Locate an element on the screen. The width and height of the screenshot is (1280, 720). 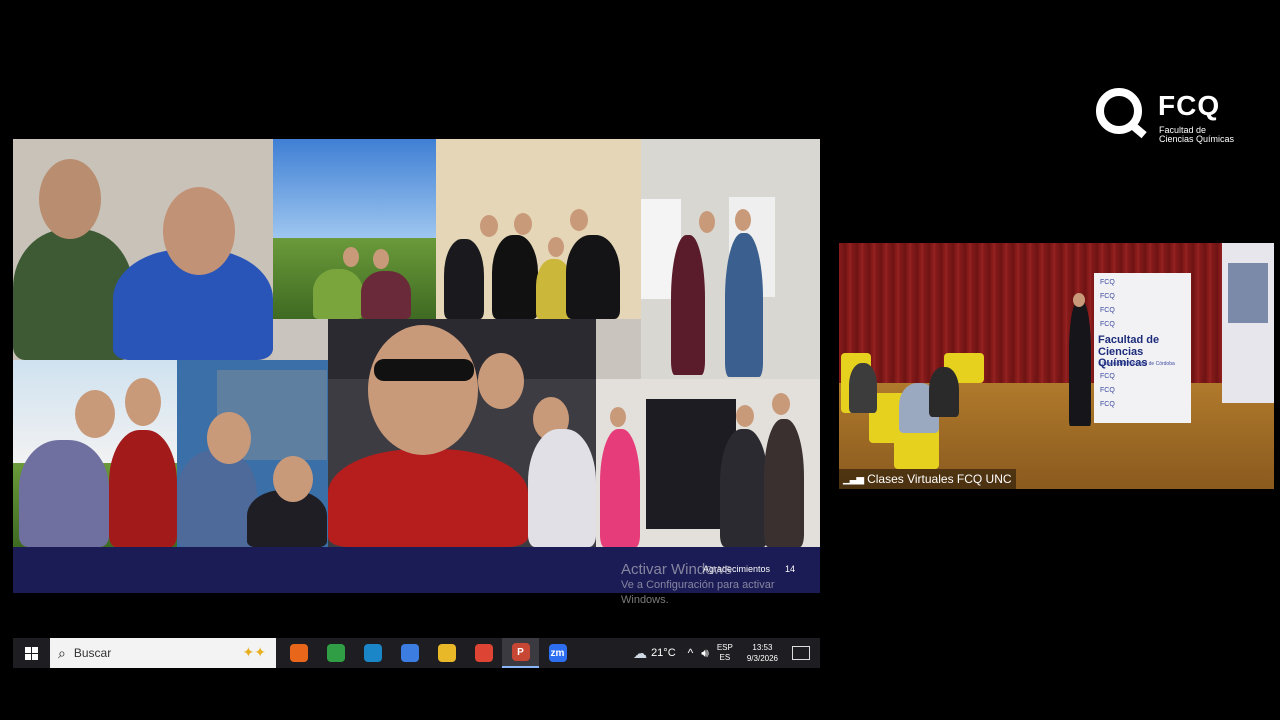
start-button is located at coordinates (31, 653).